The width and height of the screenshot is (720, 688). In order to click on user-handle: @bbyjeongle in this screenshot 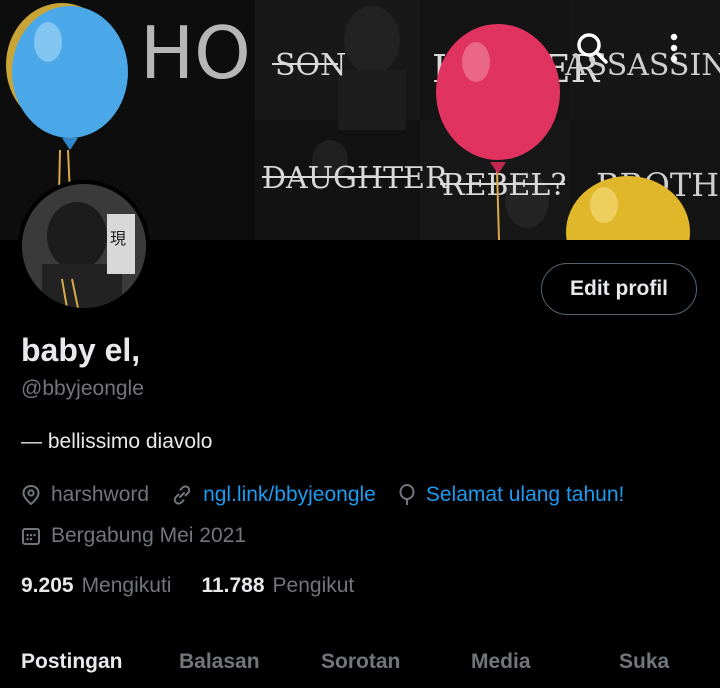, I will do `click(82, 388)`.